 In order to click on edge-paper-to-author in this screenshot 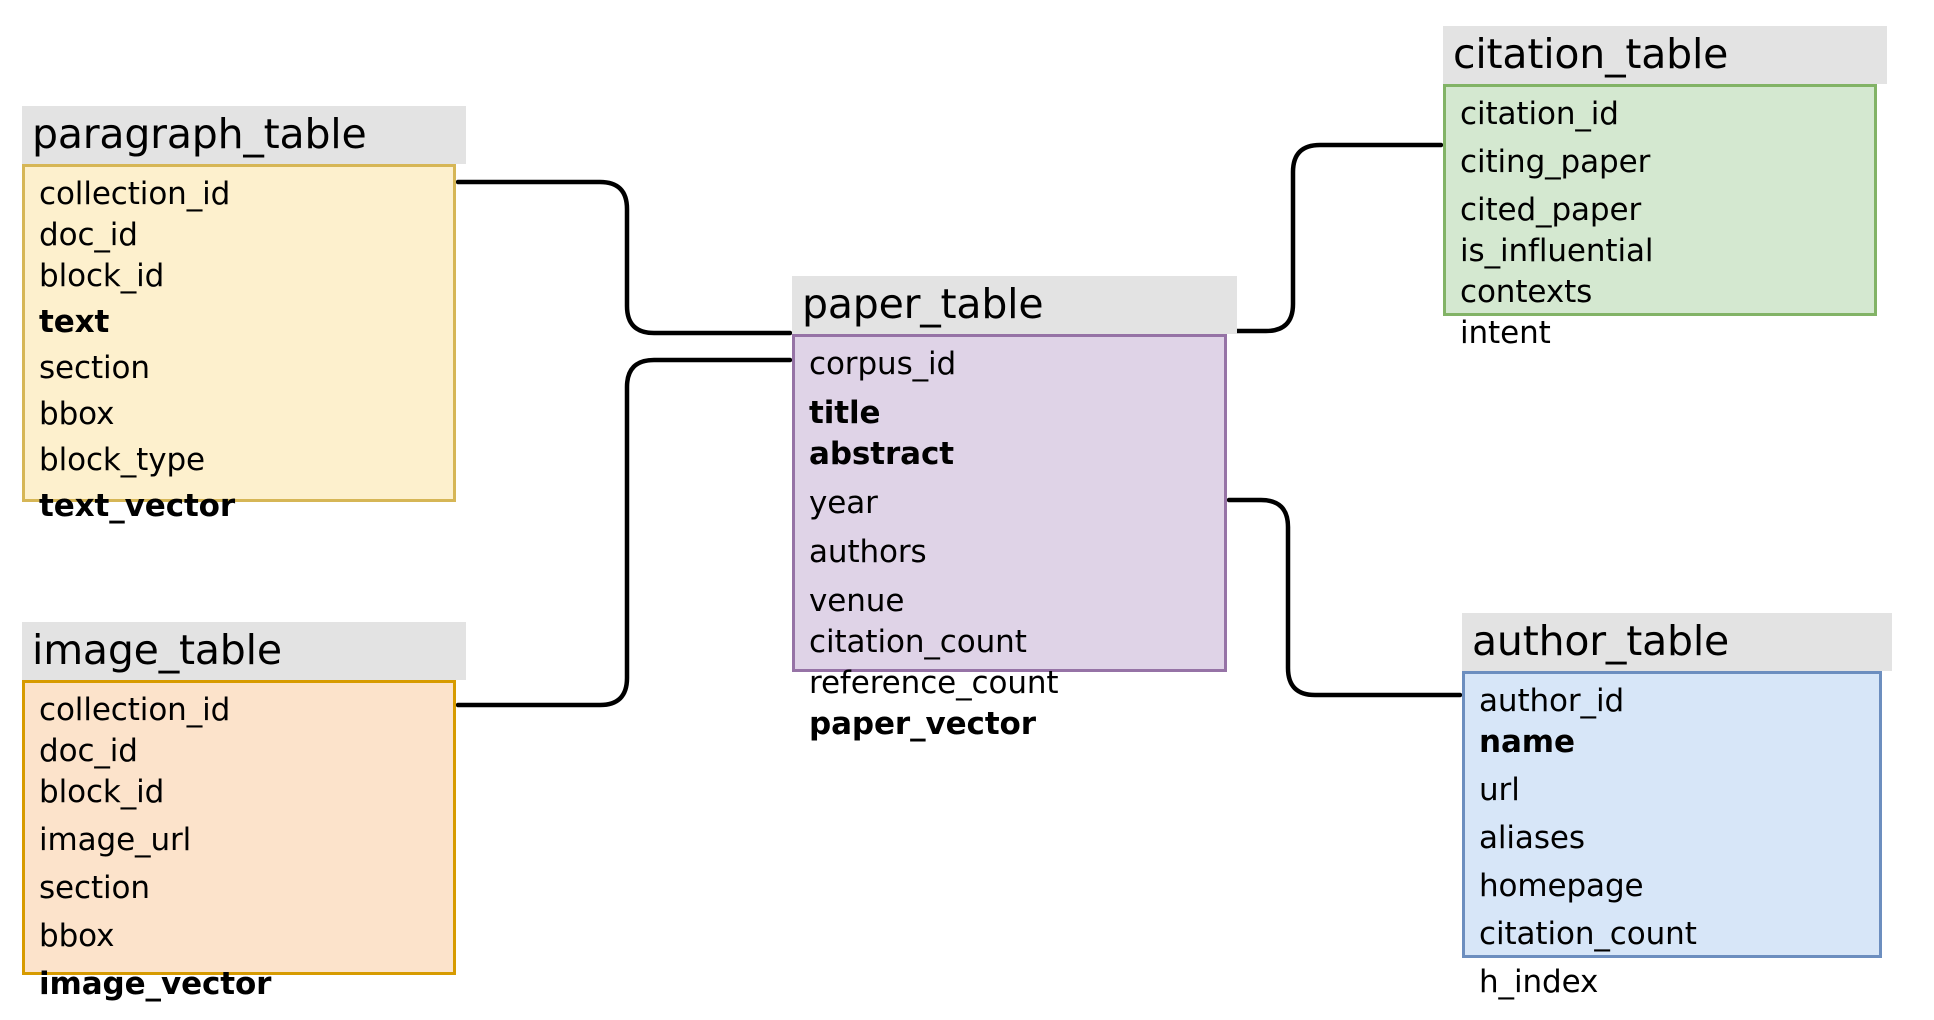, I will do `click(1344, 597)`.